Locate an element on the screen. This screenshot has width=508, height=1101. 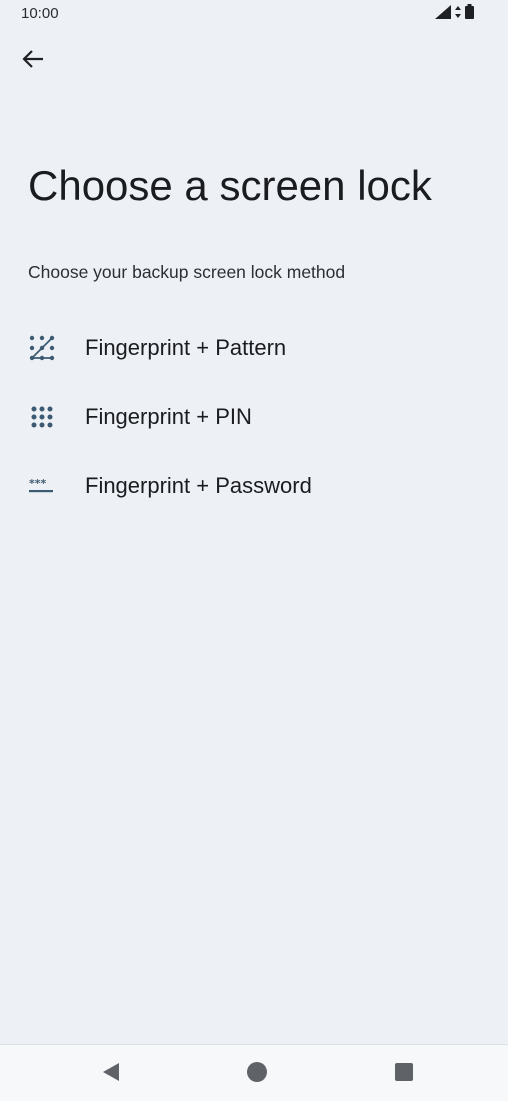
nav-back-icon is located at coordinates (111, 1074).